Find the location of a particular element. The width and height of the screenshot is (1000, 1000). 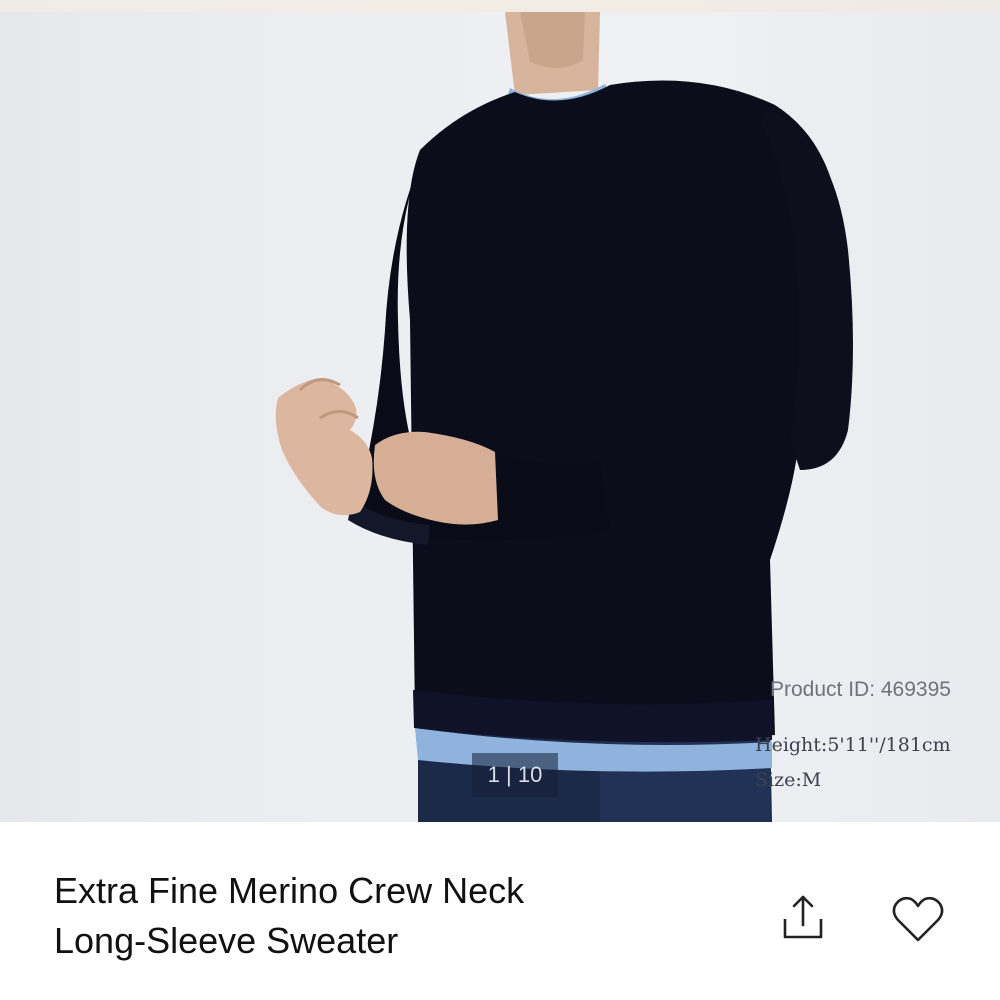

share-button is located at coordinates (803, 919).